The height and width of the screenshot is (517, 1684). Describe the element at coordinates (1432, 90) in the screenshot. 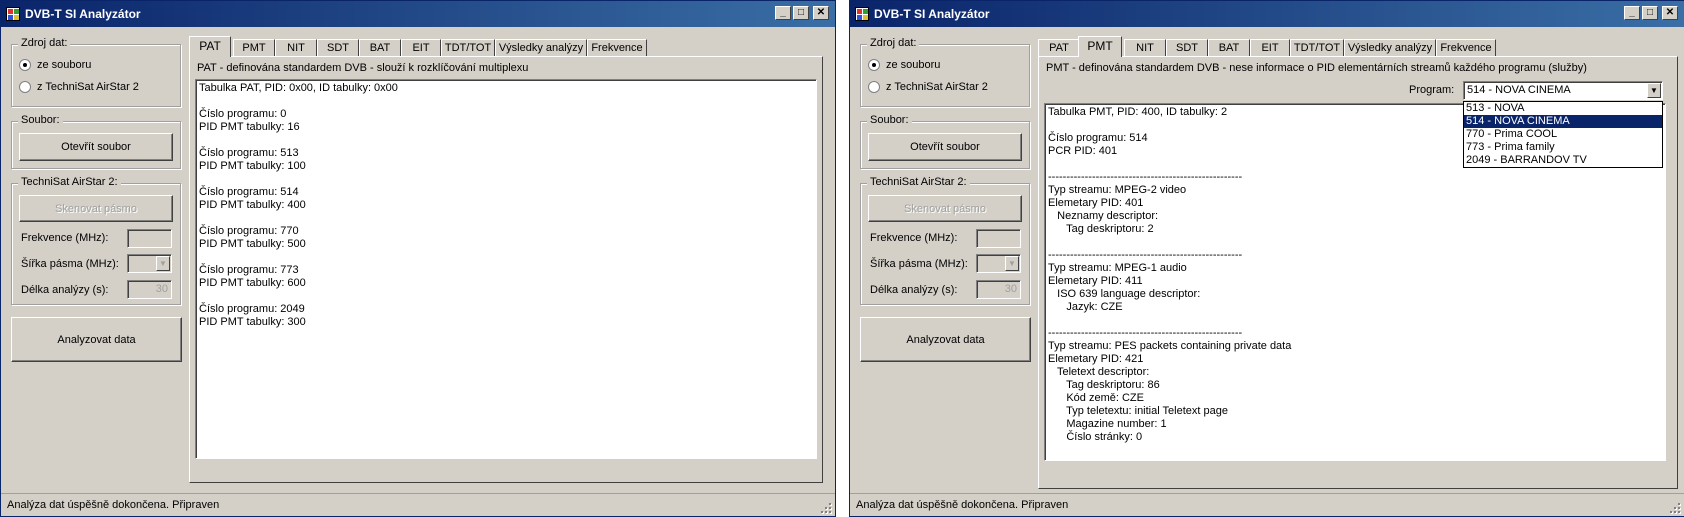

I see `program-label: Program:` at that location.